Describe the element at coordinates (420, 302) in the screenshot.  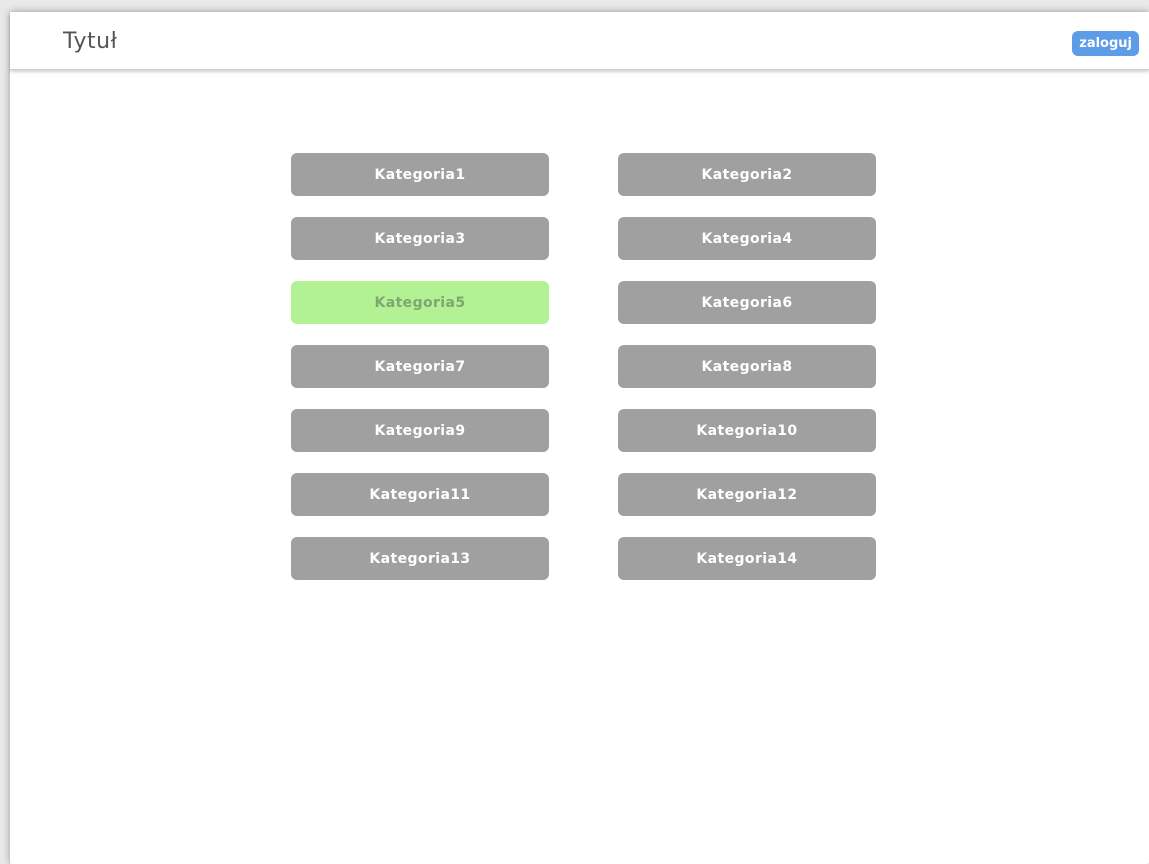
I see `category-button-5: Kategoria5` at that location.